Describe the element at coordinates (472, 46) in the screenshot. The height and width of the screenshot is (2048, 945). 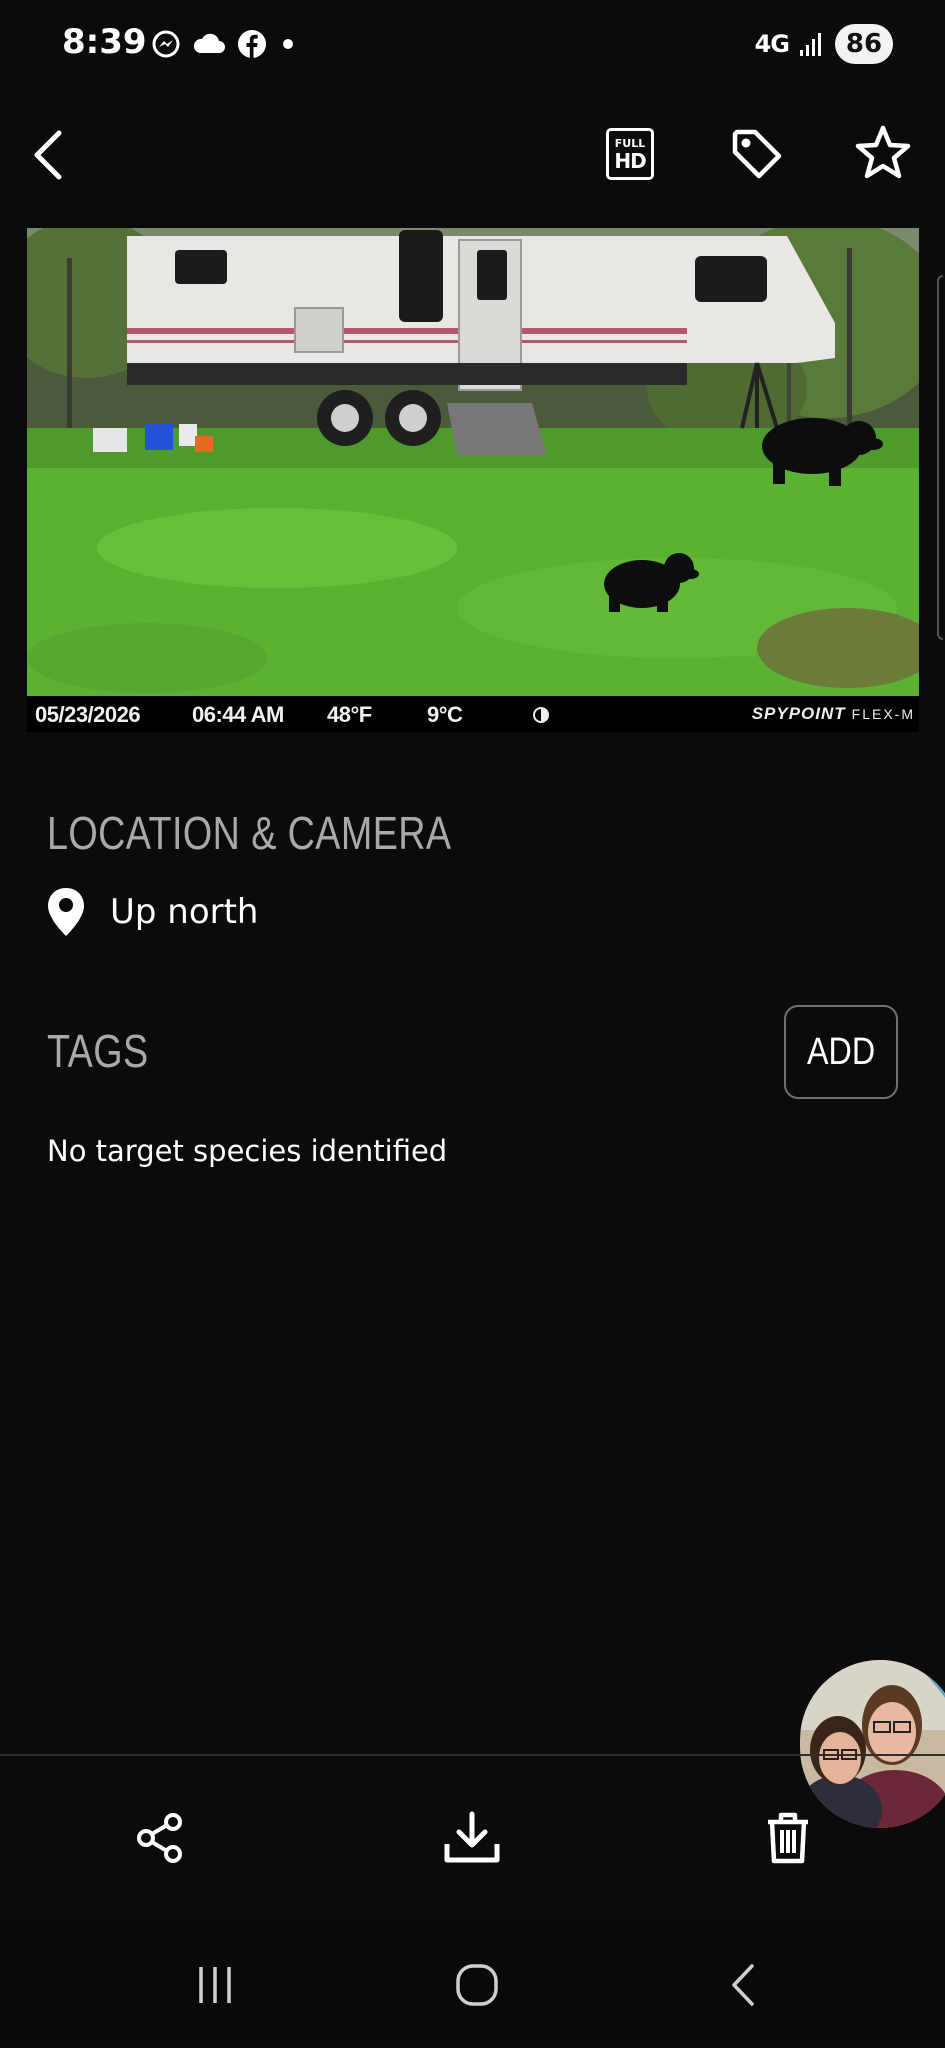
I see `status-bar: 8:39 4G 86` at that location.